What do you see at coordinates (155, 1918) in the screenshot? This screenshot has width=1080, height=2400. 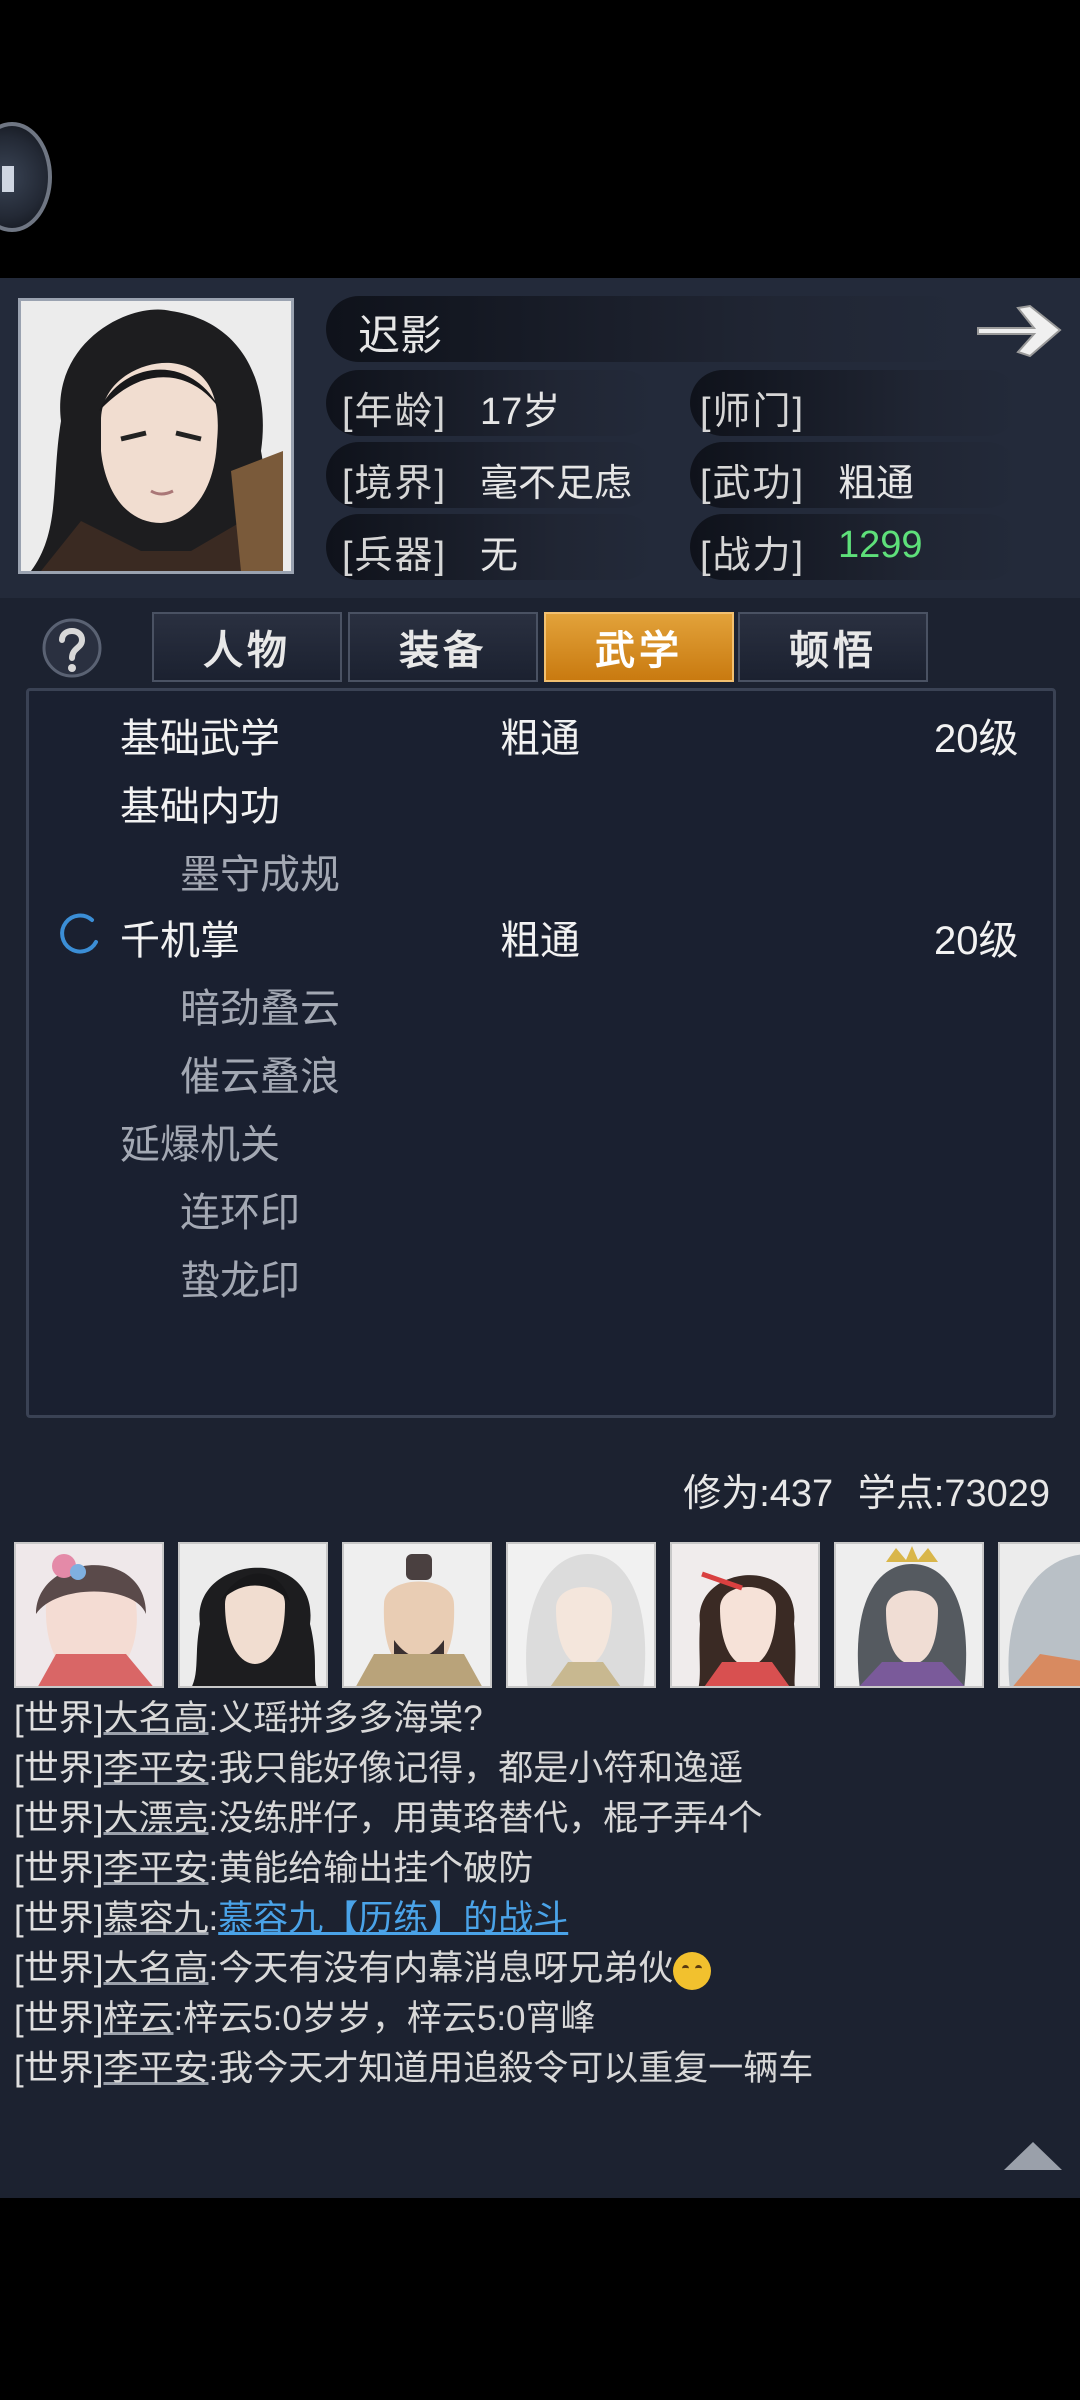 I see `chat-sender-name: 慕容九` at bounding box center [155, 1918].